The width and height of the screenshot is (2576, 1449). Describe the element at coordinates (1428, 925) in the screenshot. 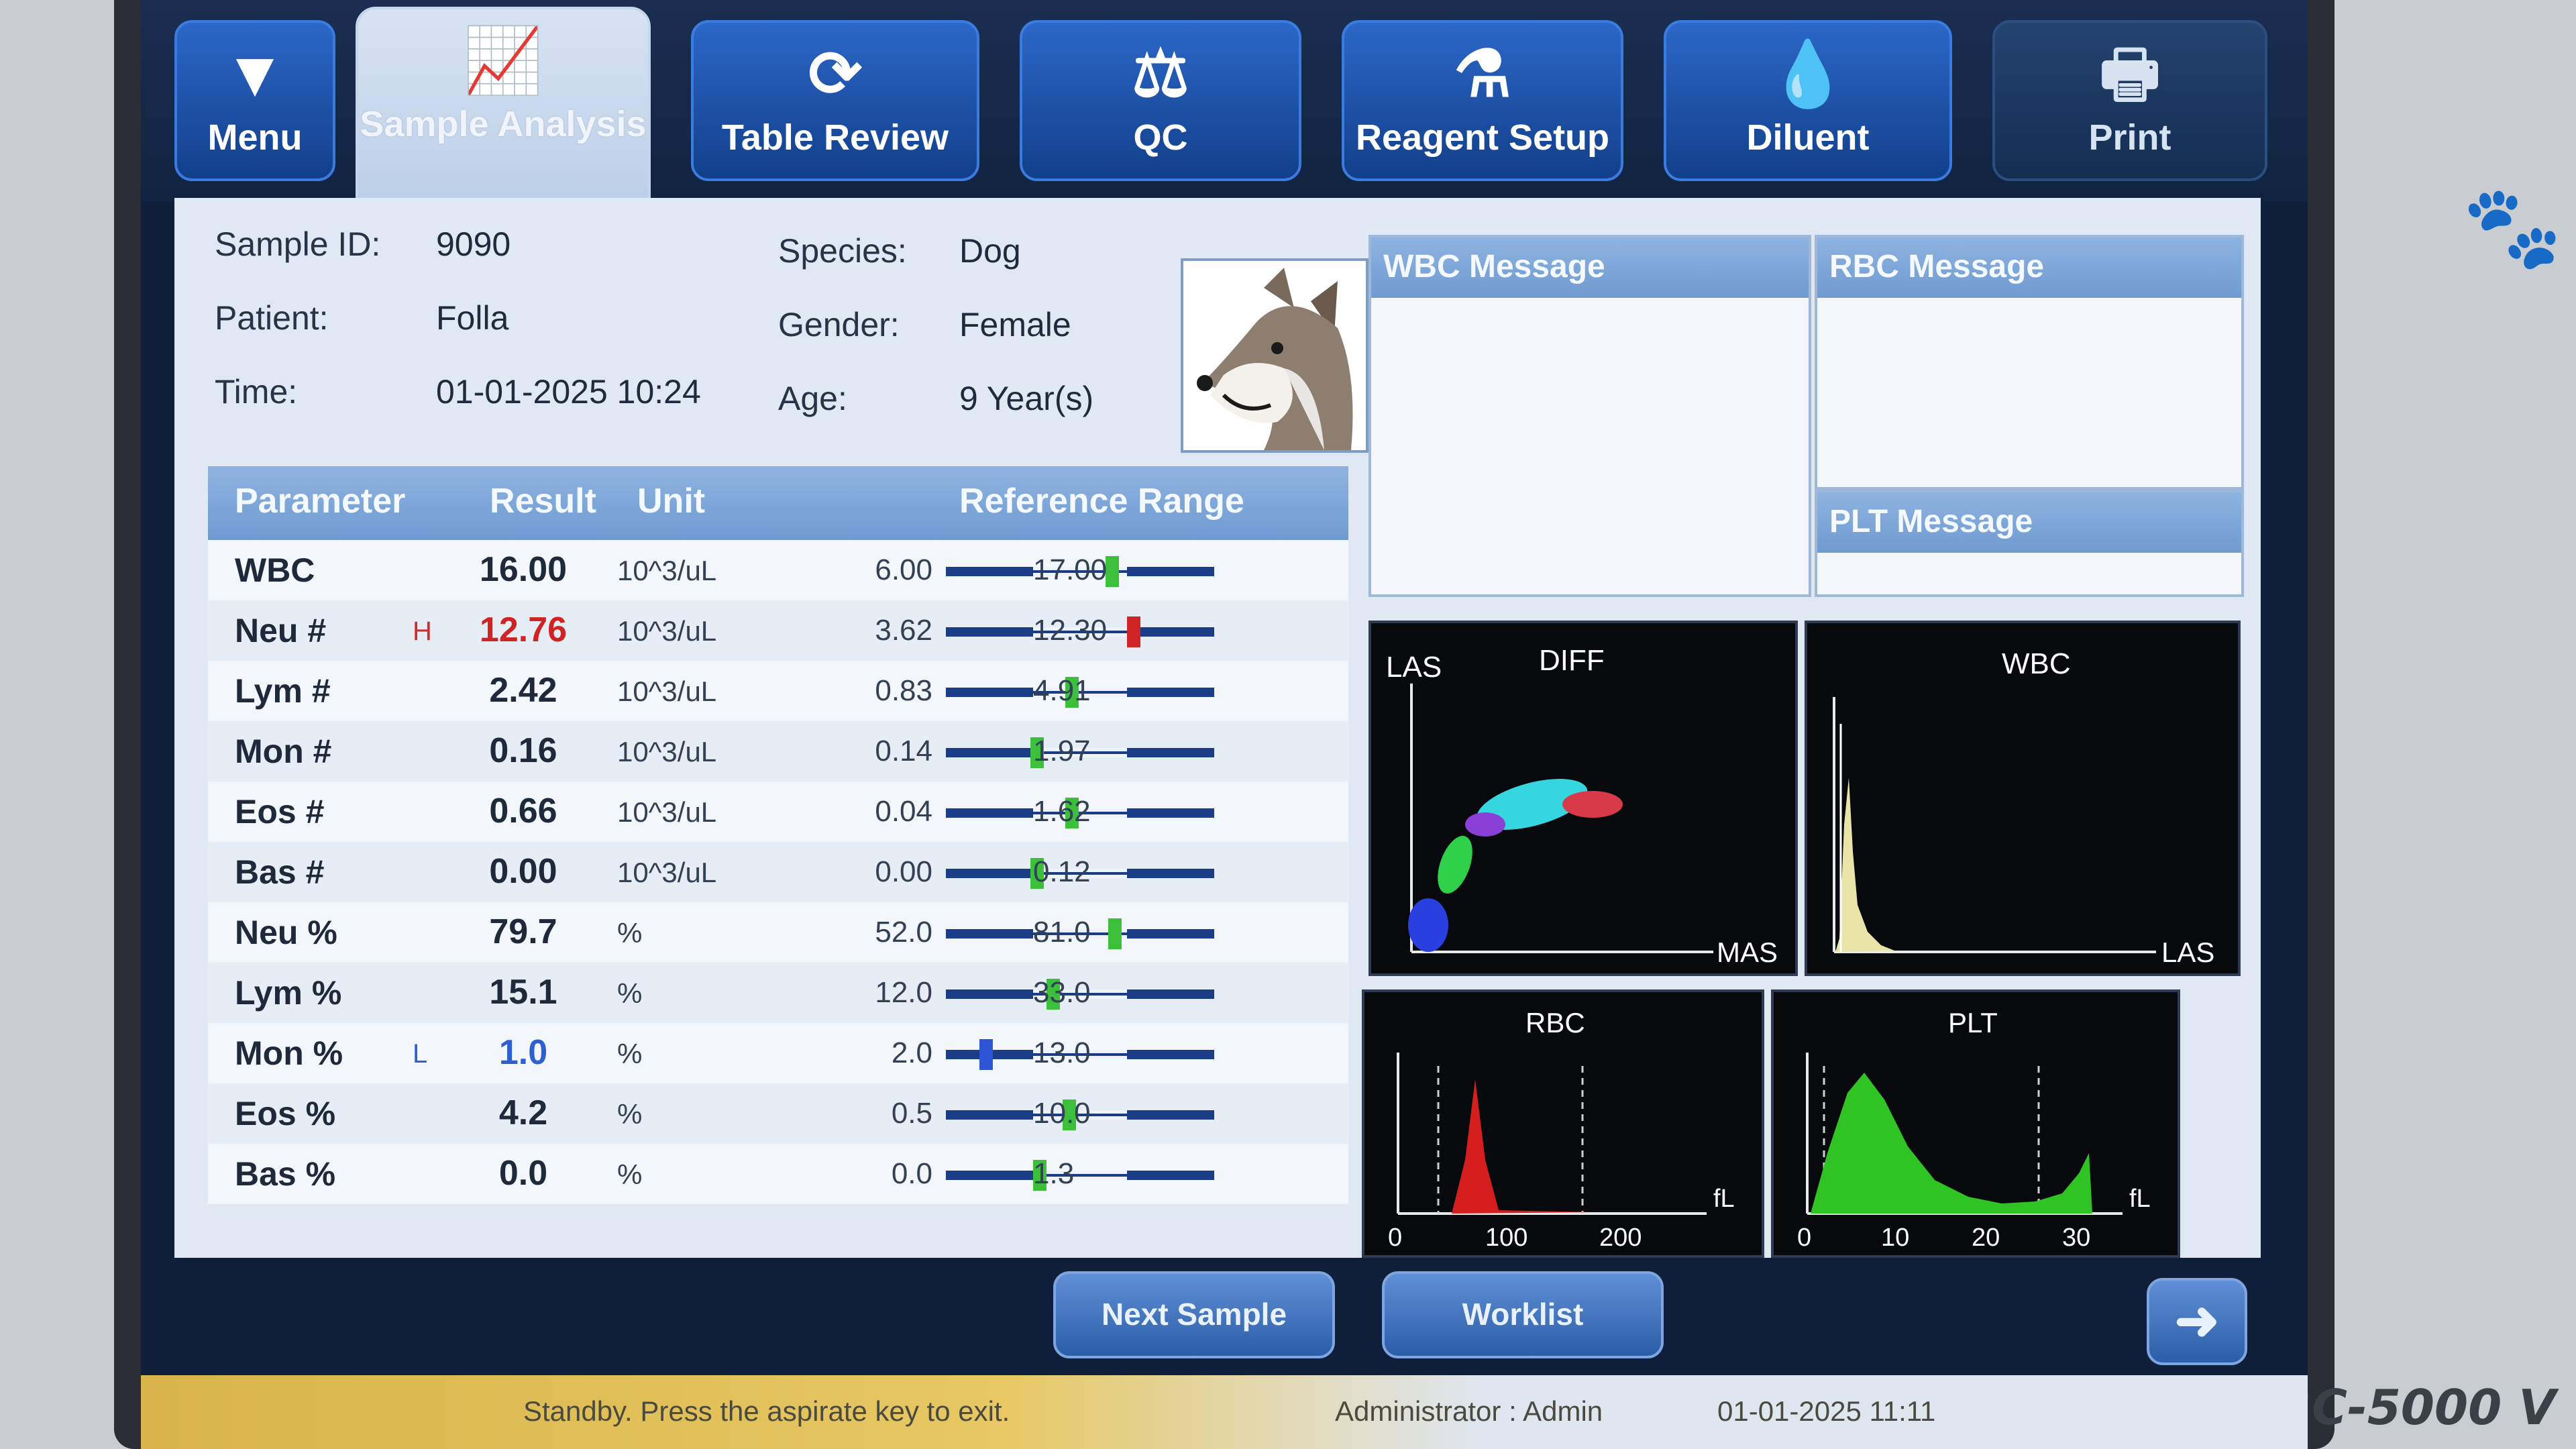

I see `diff-cluster-lymph` at that location.